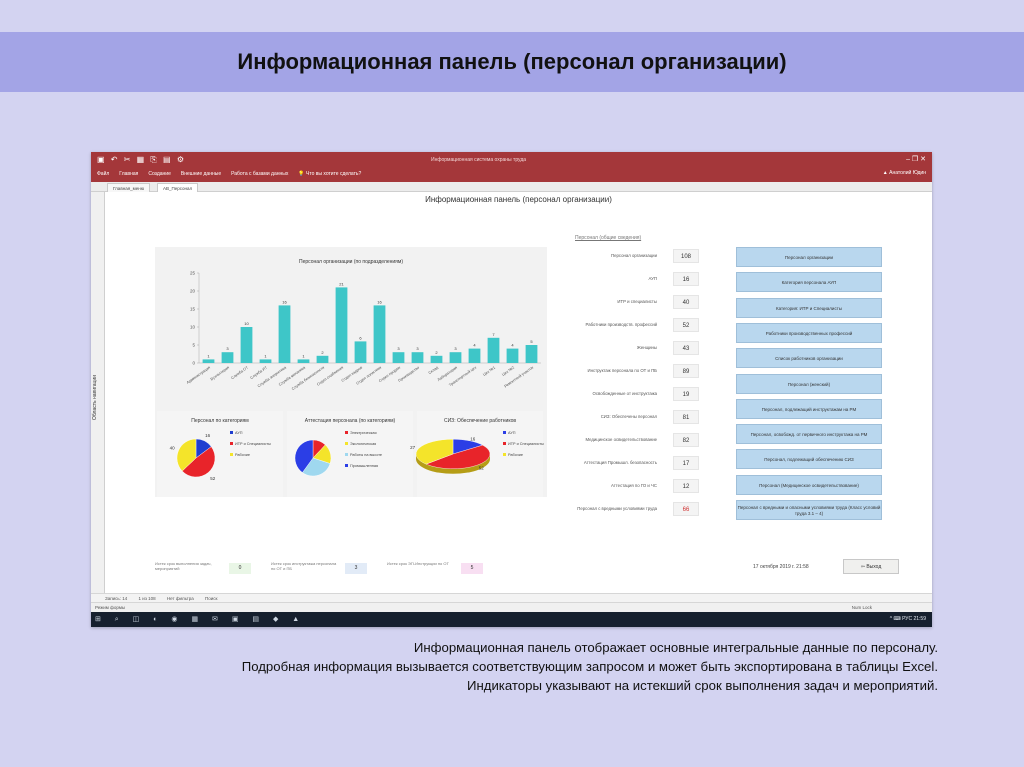  Describe the element at coordinates (147, 598) in the screenshot. I see `record-position: 1 из 108` at that location.